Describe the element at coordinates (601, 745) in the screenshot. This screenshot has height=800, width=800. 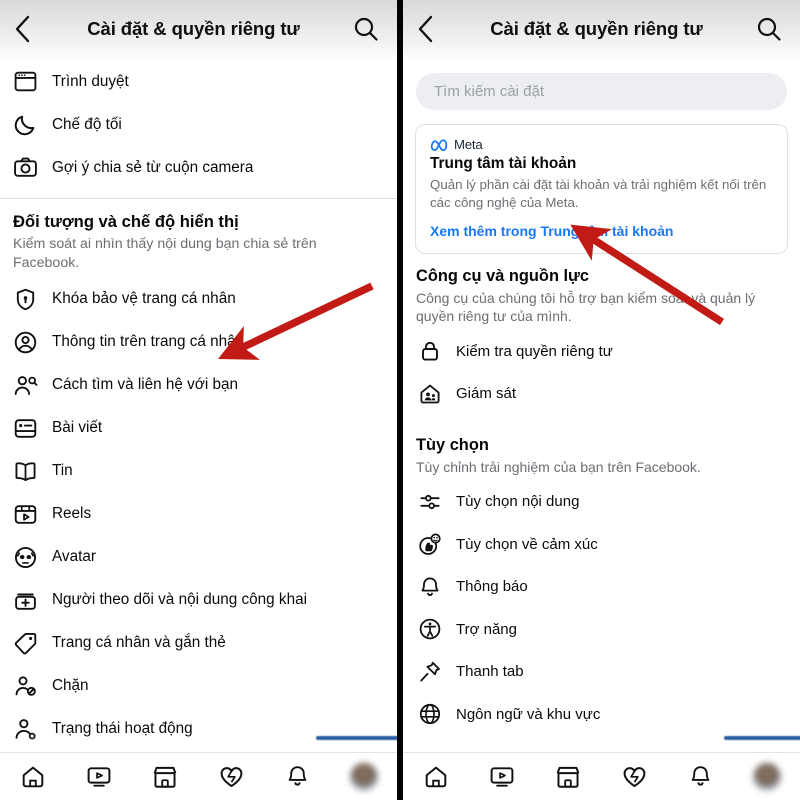
I see `scroll-fade` at that location.